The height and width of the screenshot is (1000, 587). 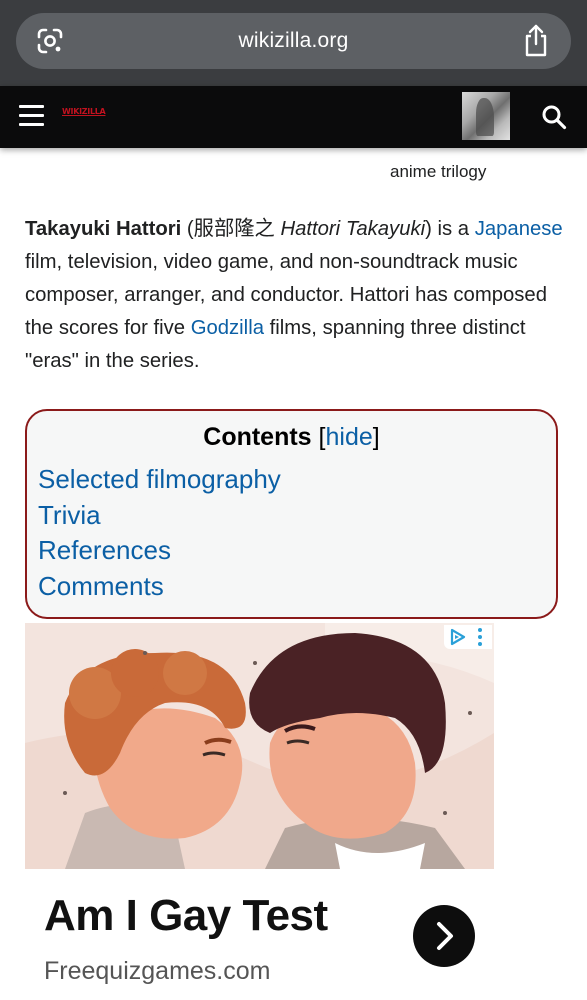 What do you see at coordinates (159, 480) in the screenshot?
I see `toc-item-selected-filmography: Selected filmography` at bounding box center [159, 480].